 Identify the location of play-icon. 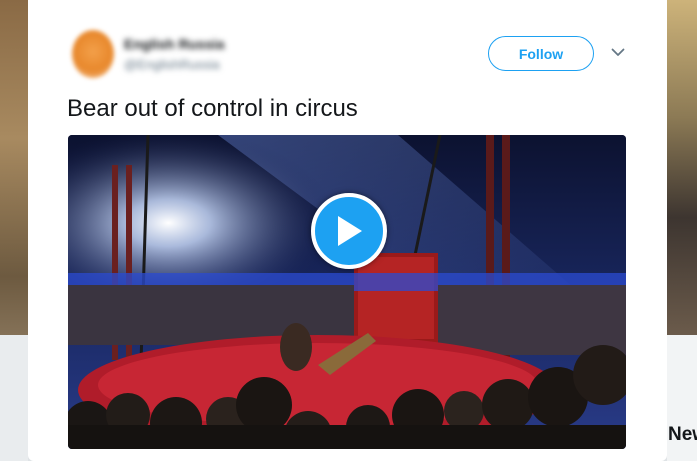
(350, 231).